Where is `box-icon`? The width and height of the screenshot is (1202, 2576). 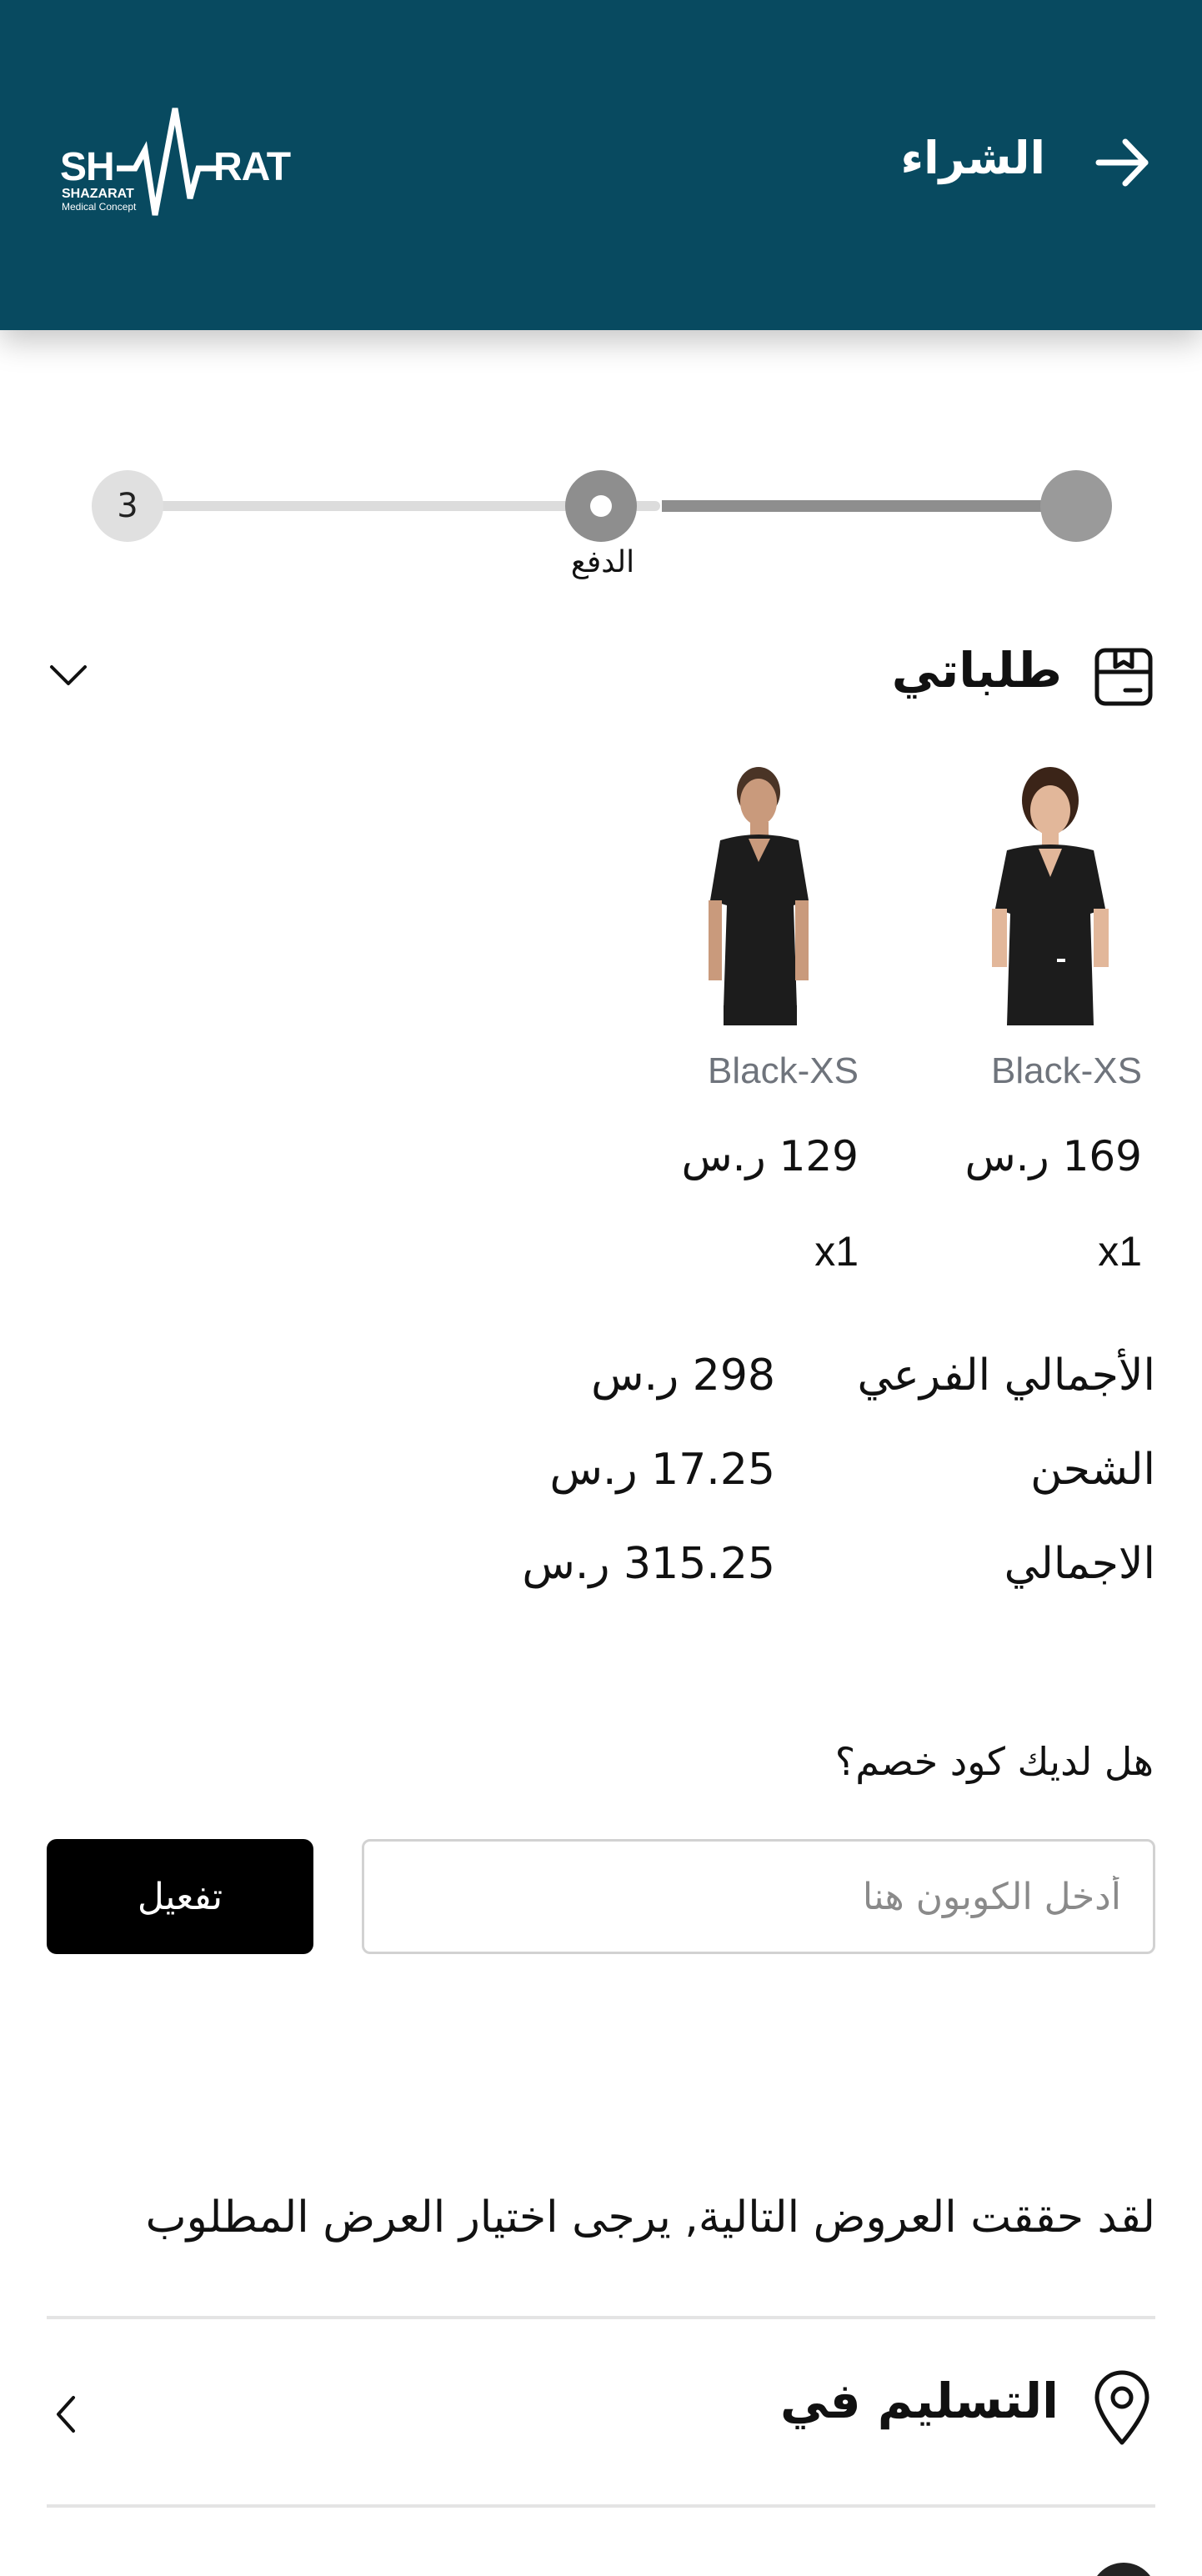 box-icon is located at coordinates (1123, 677).